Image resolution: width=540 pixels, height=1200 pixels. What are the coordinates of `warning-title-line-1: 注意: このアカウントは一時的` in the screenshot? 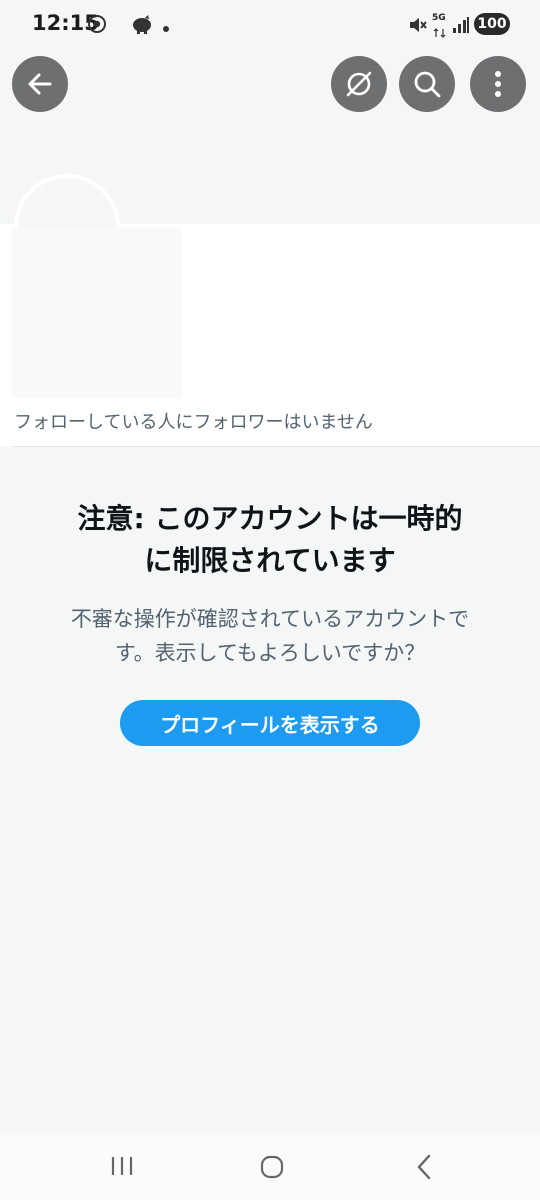 It's located at (270, 518).